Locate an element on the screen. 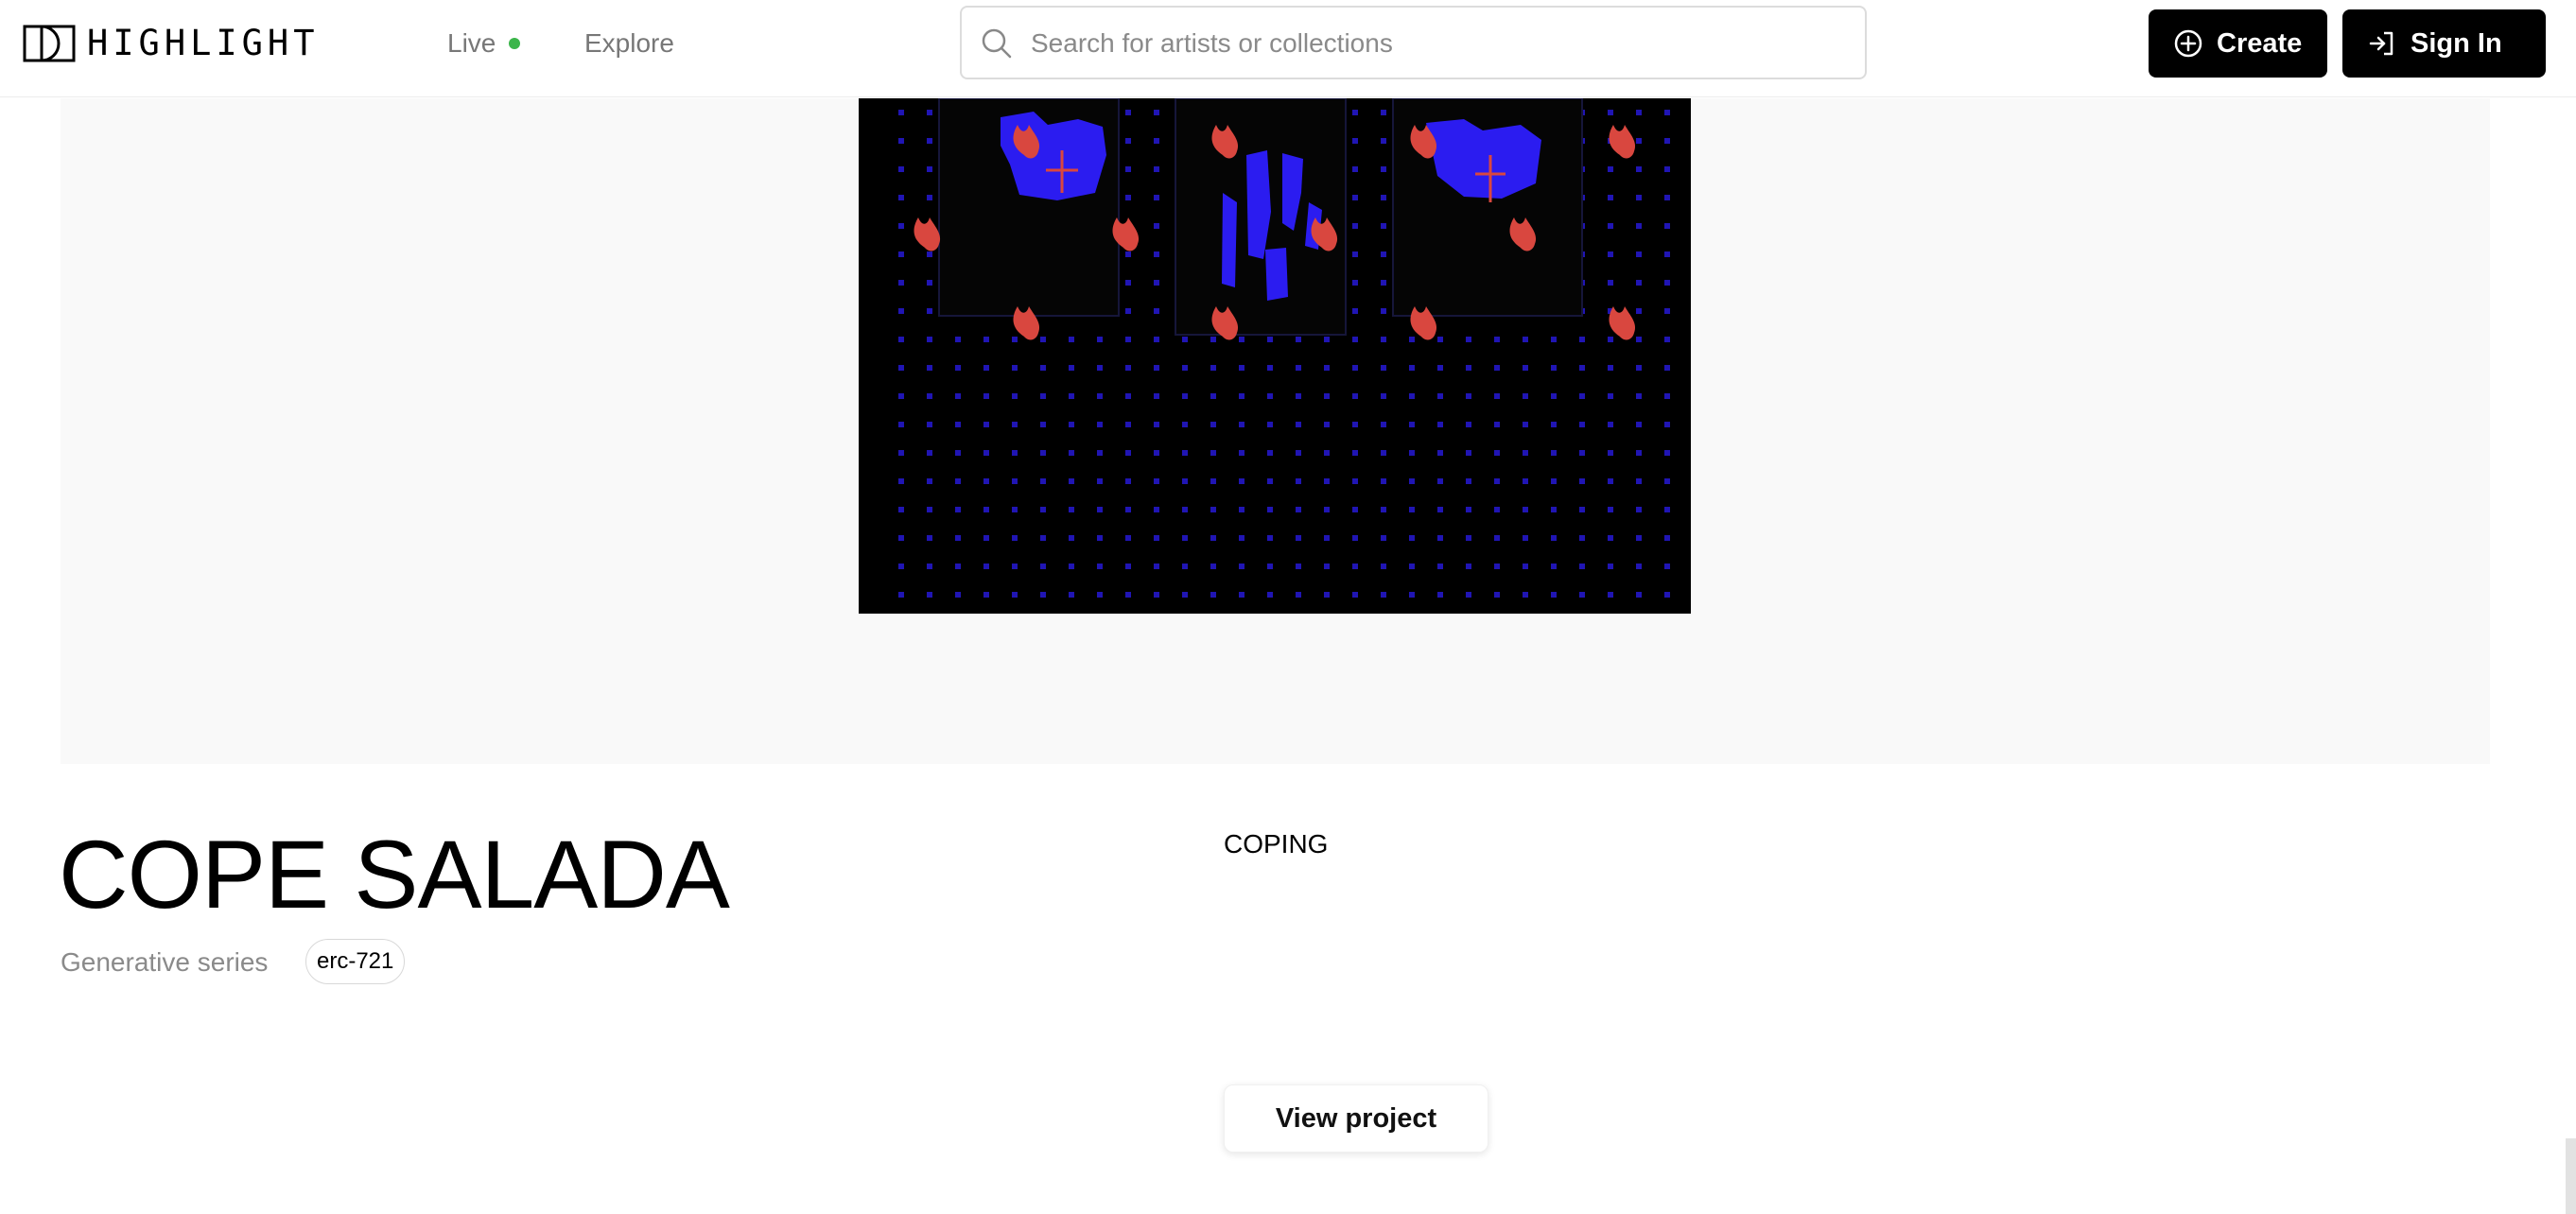 The image size is (2576, 1214). search-input: Search for artists or collections is located at coordinates (1413, 42).